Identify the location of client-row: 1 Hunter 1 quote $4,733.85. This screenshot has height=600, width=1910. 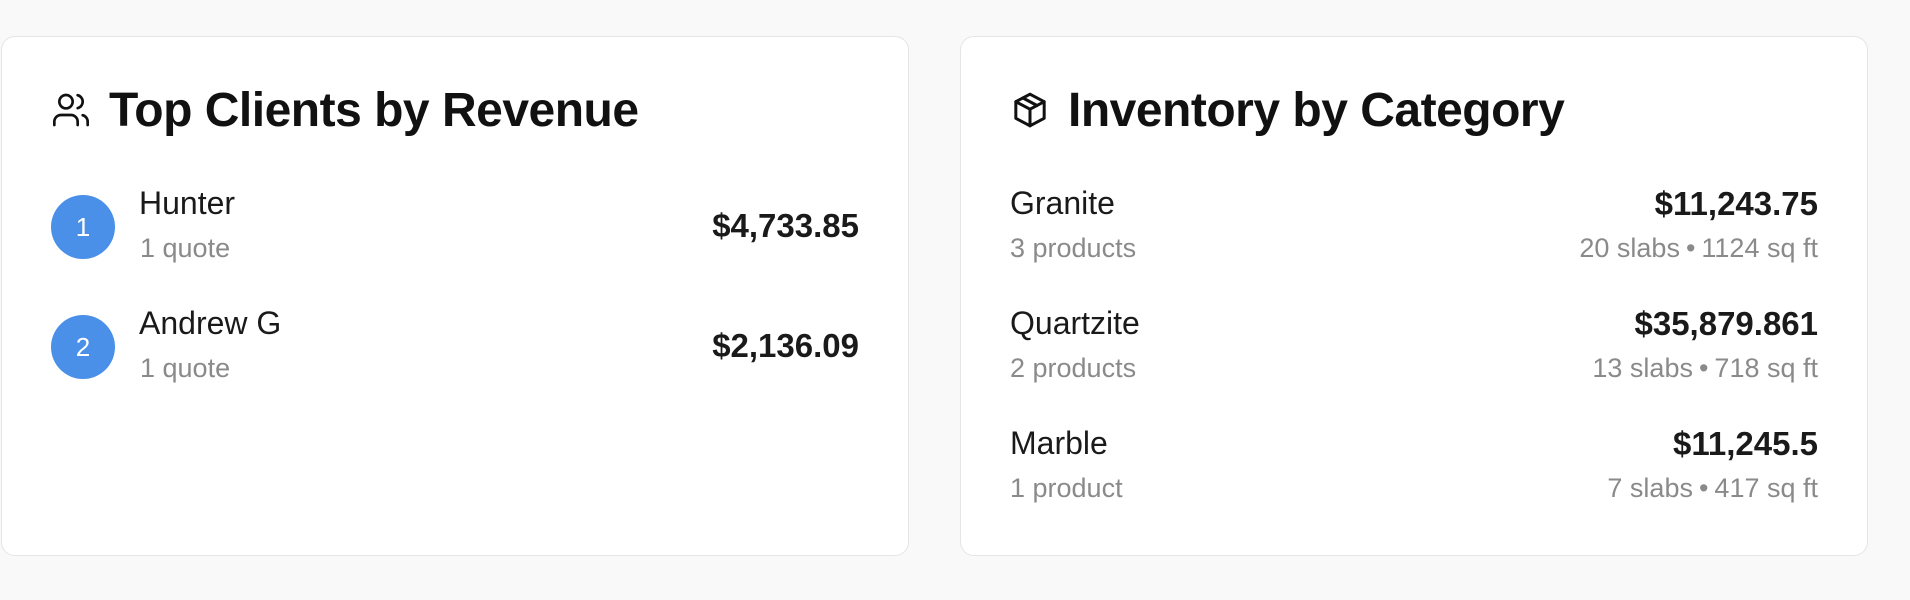
(455, 245).